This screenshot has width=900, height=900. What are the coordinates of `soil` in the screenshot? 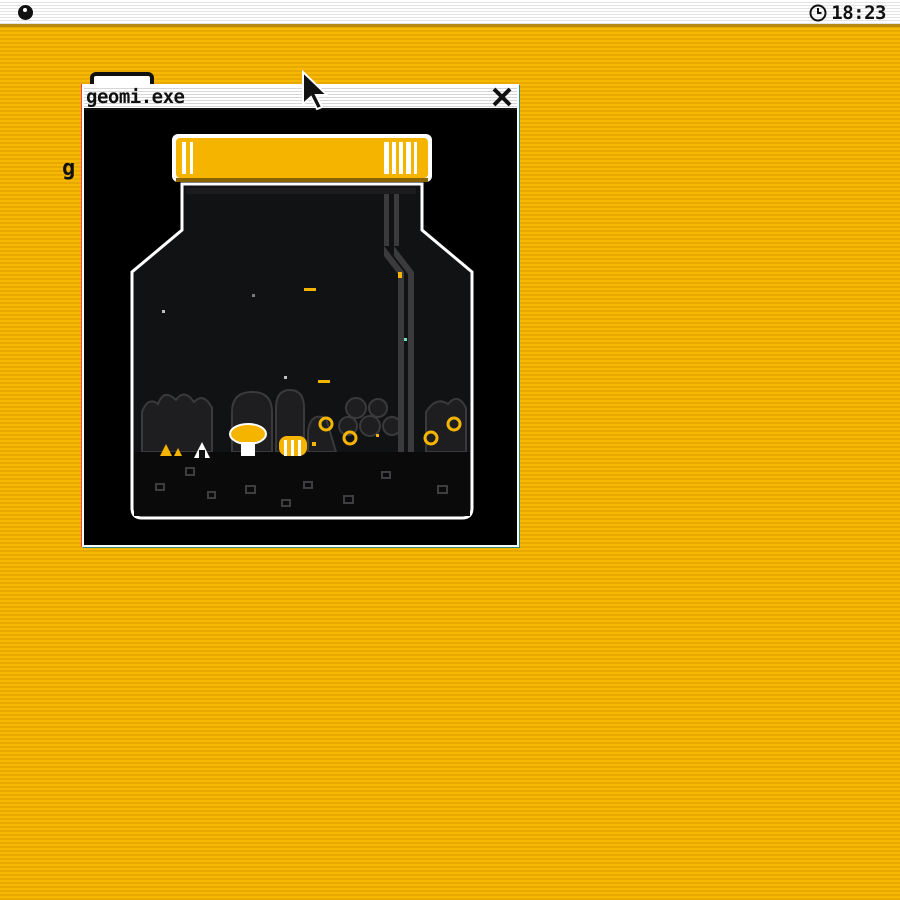 It's located at (302, 484).